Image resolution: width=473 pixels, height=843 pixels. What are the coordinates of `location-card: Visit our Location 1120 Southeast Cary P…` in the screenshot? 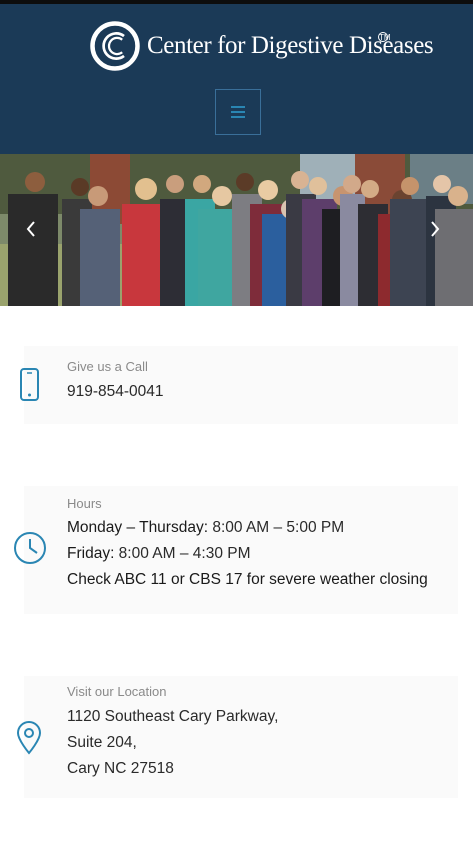 It's located at (237, 737).